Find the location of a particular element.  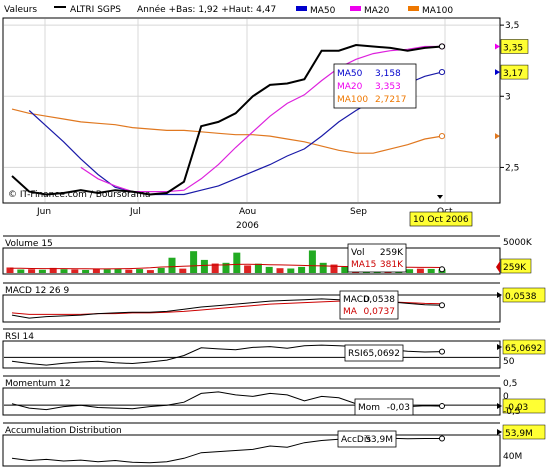

endpoint-ma50 is located at coordinates (442, 72).